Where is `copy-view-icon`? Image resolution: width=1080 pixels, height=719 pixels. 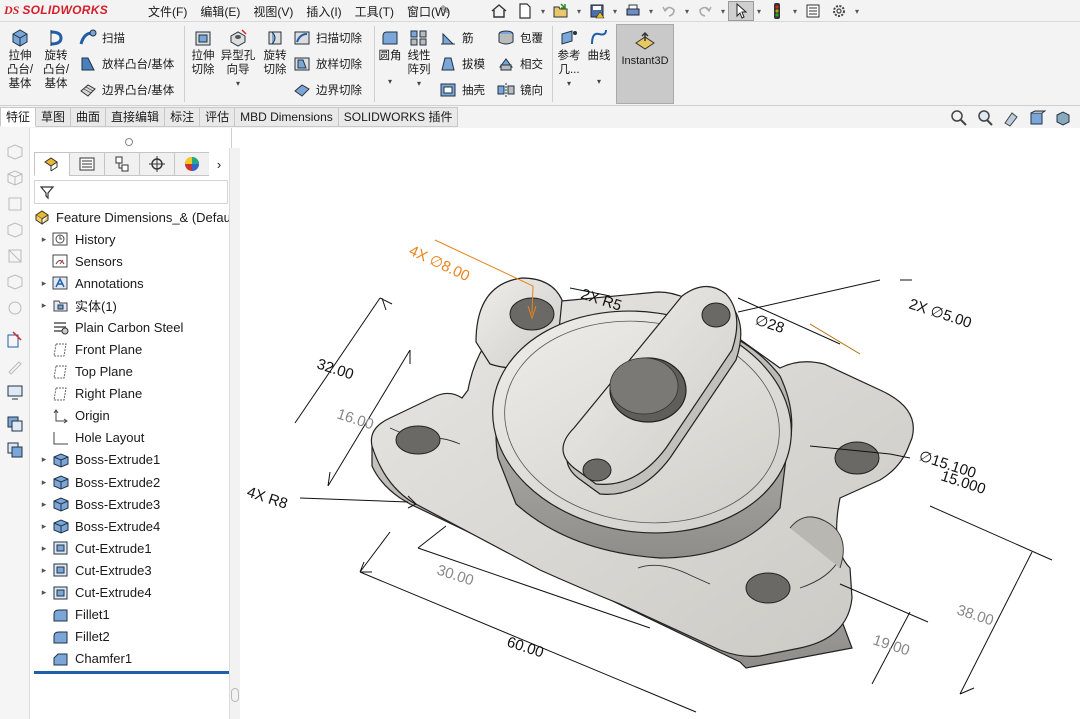 copy-view-icon is located at coordinates (15, 424).